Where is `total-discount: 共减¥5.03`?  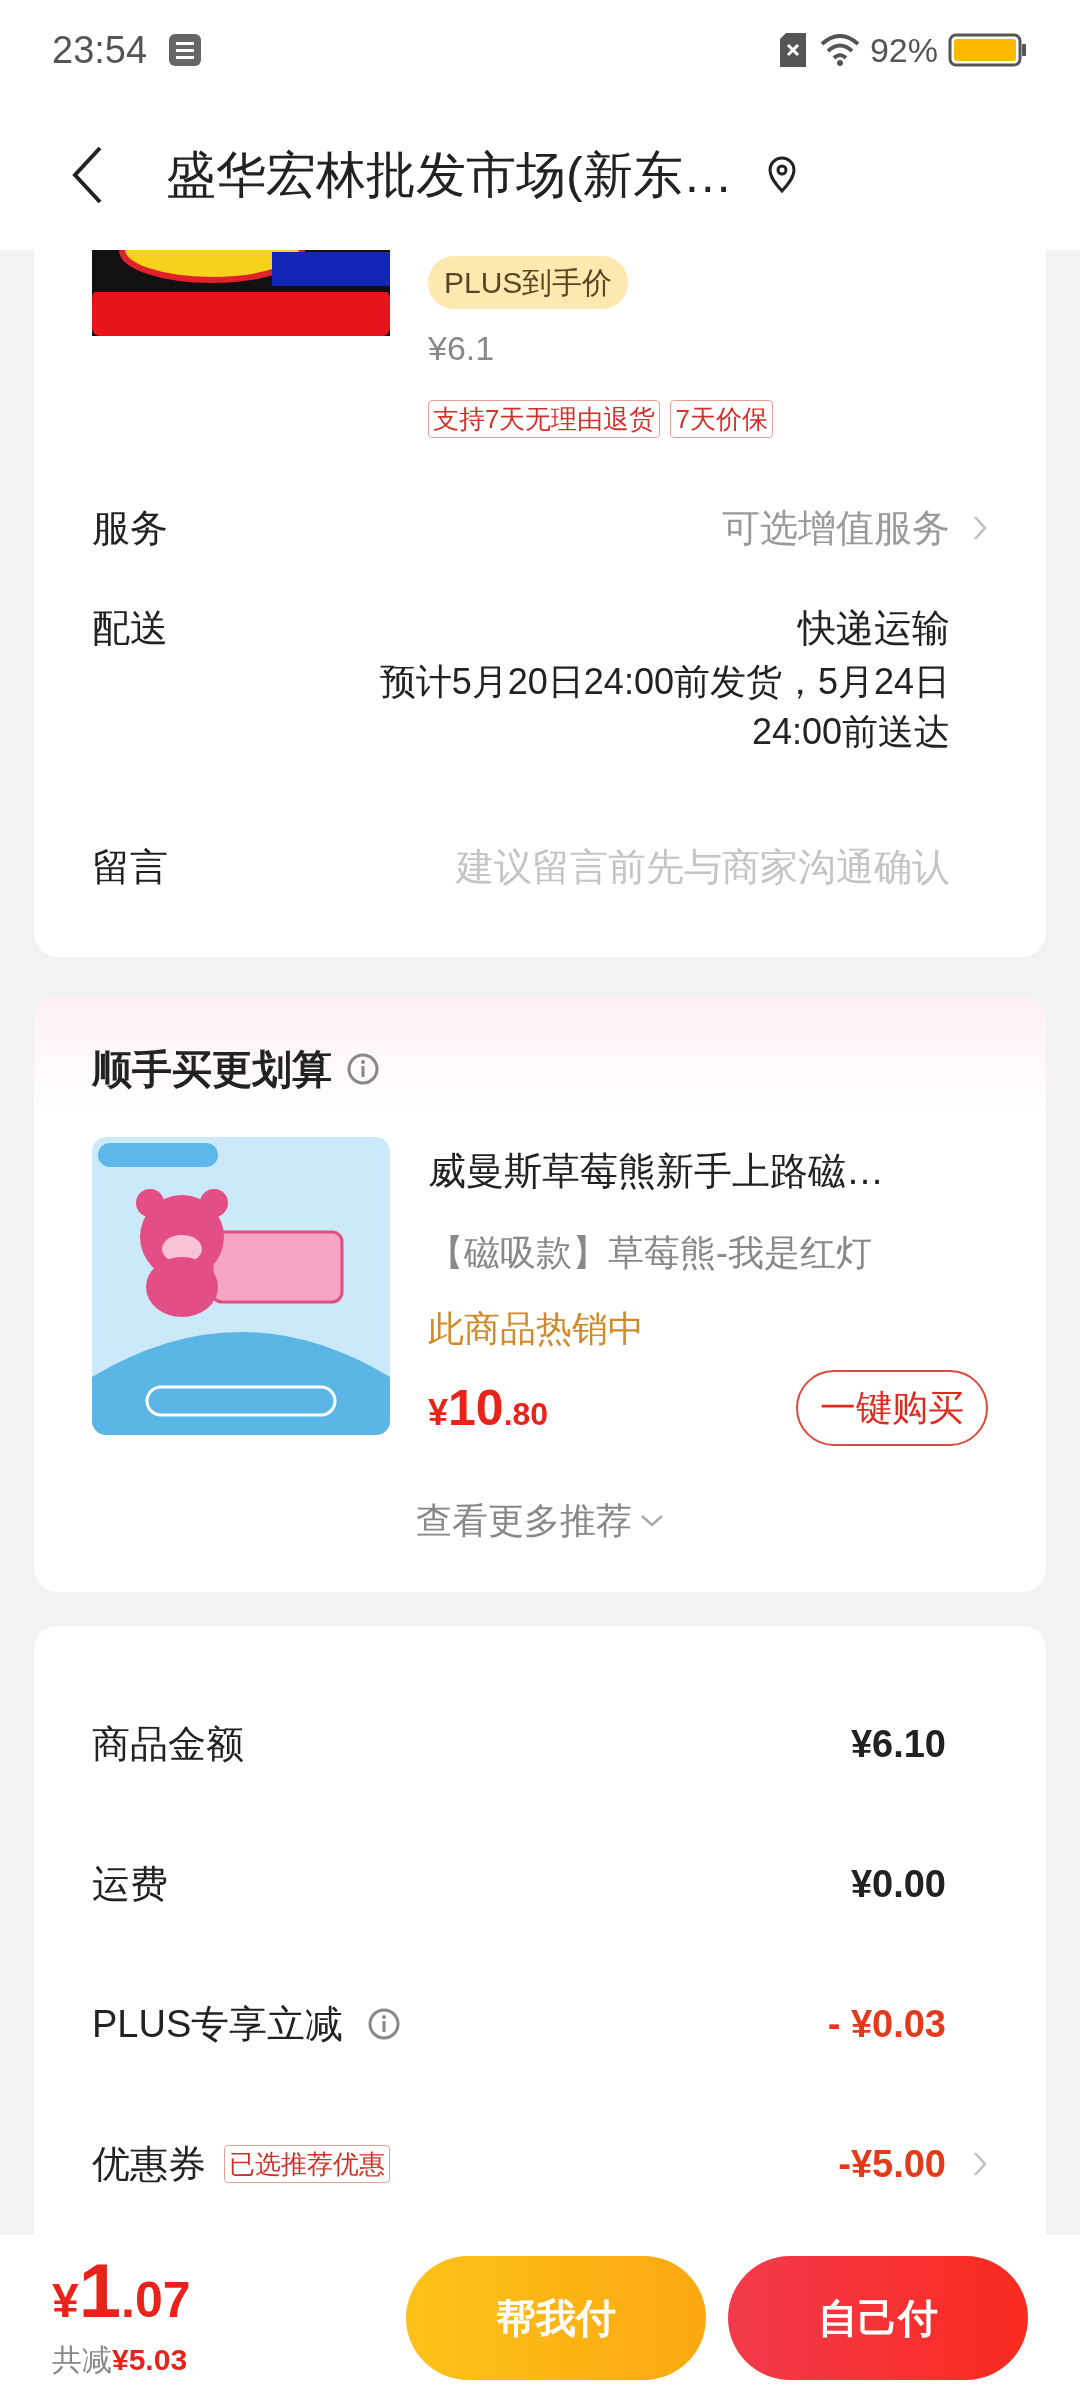 total-discount: 共减¥5.03 is located at coordinates (120, 2360).